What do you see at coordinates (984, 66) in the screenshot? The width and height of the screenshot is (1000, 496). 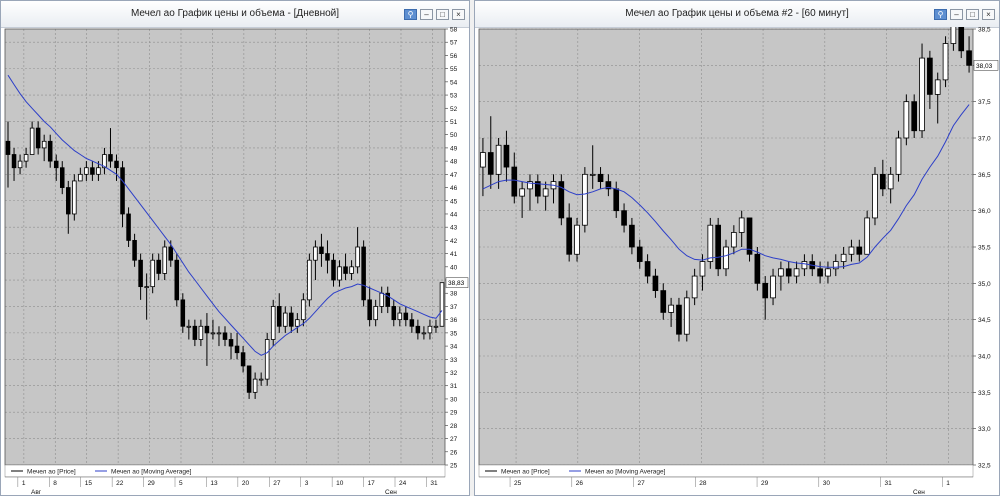 I see `last-price-label: 38,03` at bounding box center [984, 66].